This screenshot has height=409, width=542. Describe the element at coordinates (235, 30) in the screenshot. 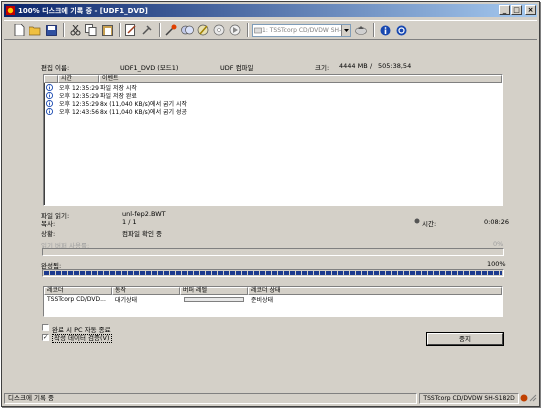

I see `play-icon` at that location.